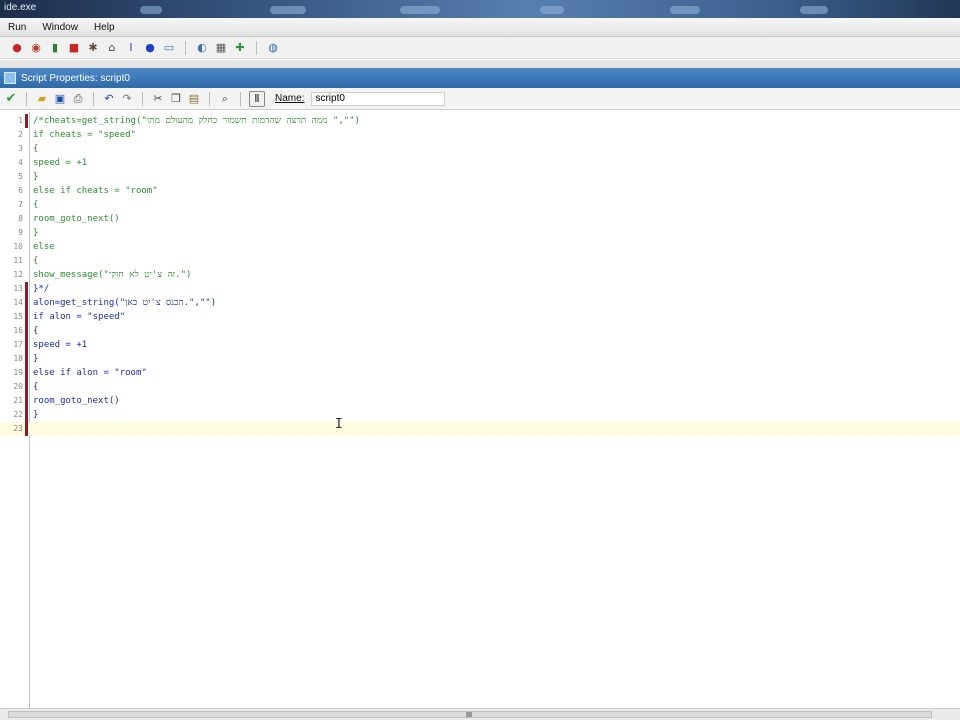  What do you see at coordinates (18, 302) in the screenshot?
I see `line-number: 14` at bounding box center [18, 302].